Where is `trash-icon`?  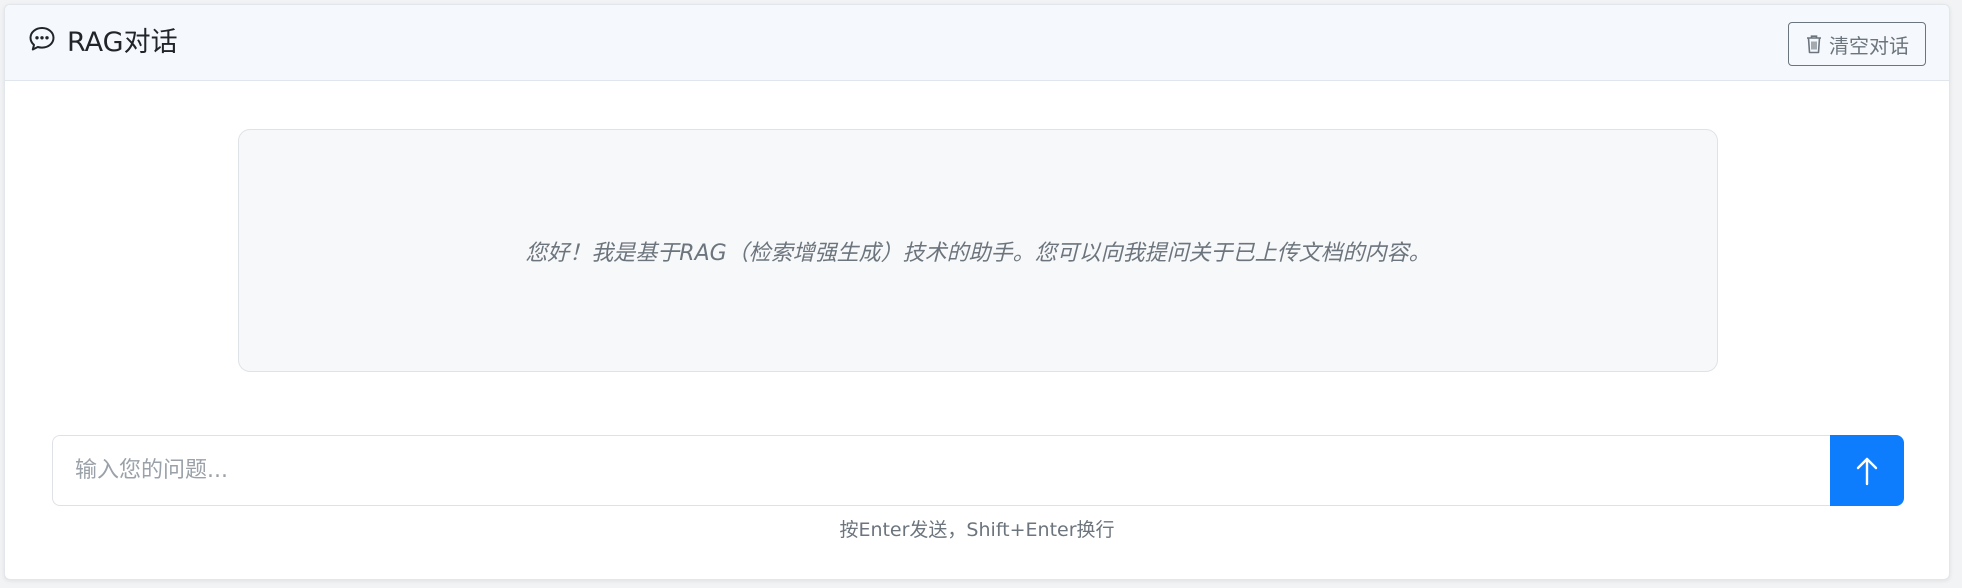 trash-icon is located at coordinates (1814, 44).